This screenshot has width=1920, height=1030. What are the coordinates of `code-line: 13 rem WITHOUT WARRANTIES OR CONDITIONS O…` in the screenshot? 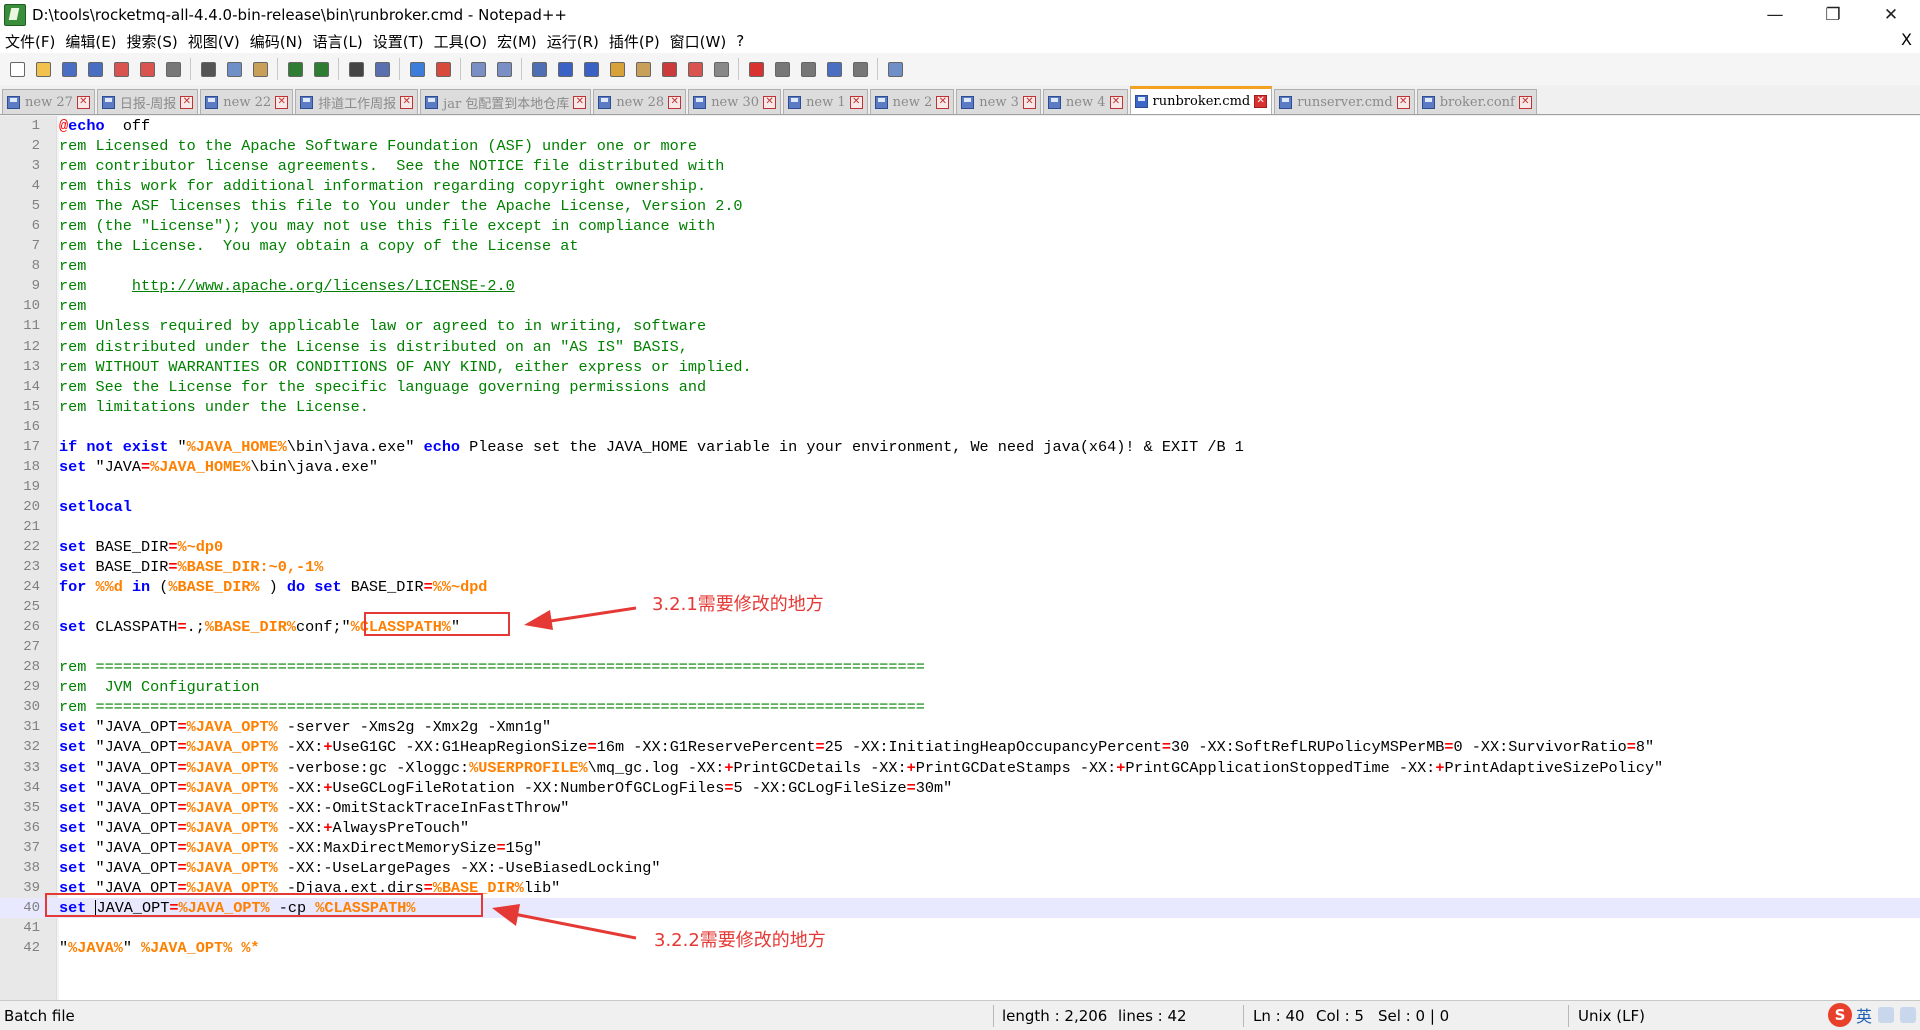 It's located at (960, 367).